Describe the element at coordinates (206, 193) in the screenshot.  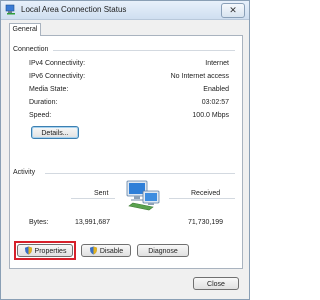
I see `received-label: Received` at that location.